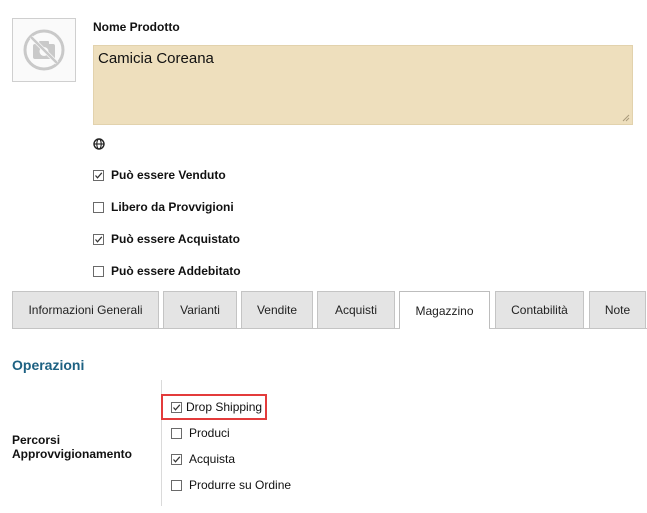 The image size is (647, 513). I want to click on route-buy: Acquista, so click(203, 459).